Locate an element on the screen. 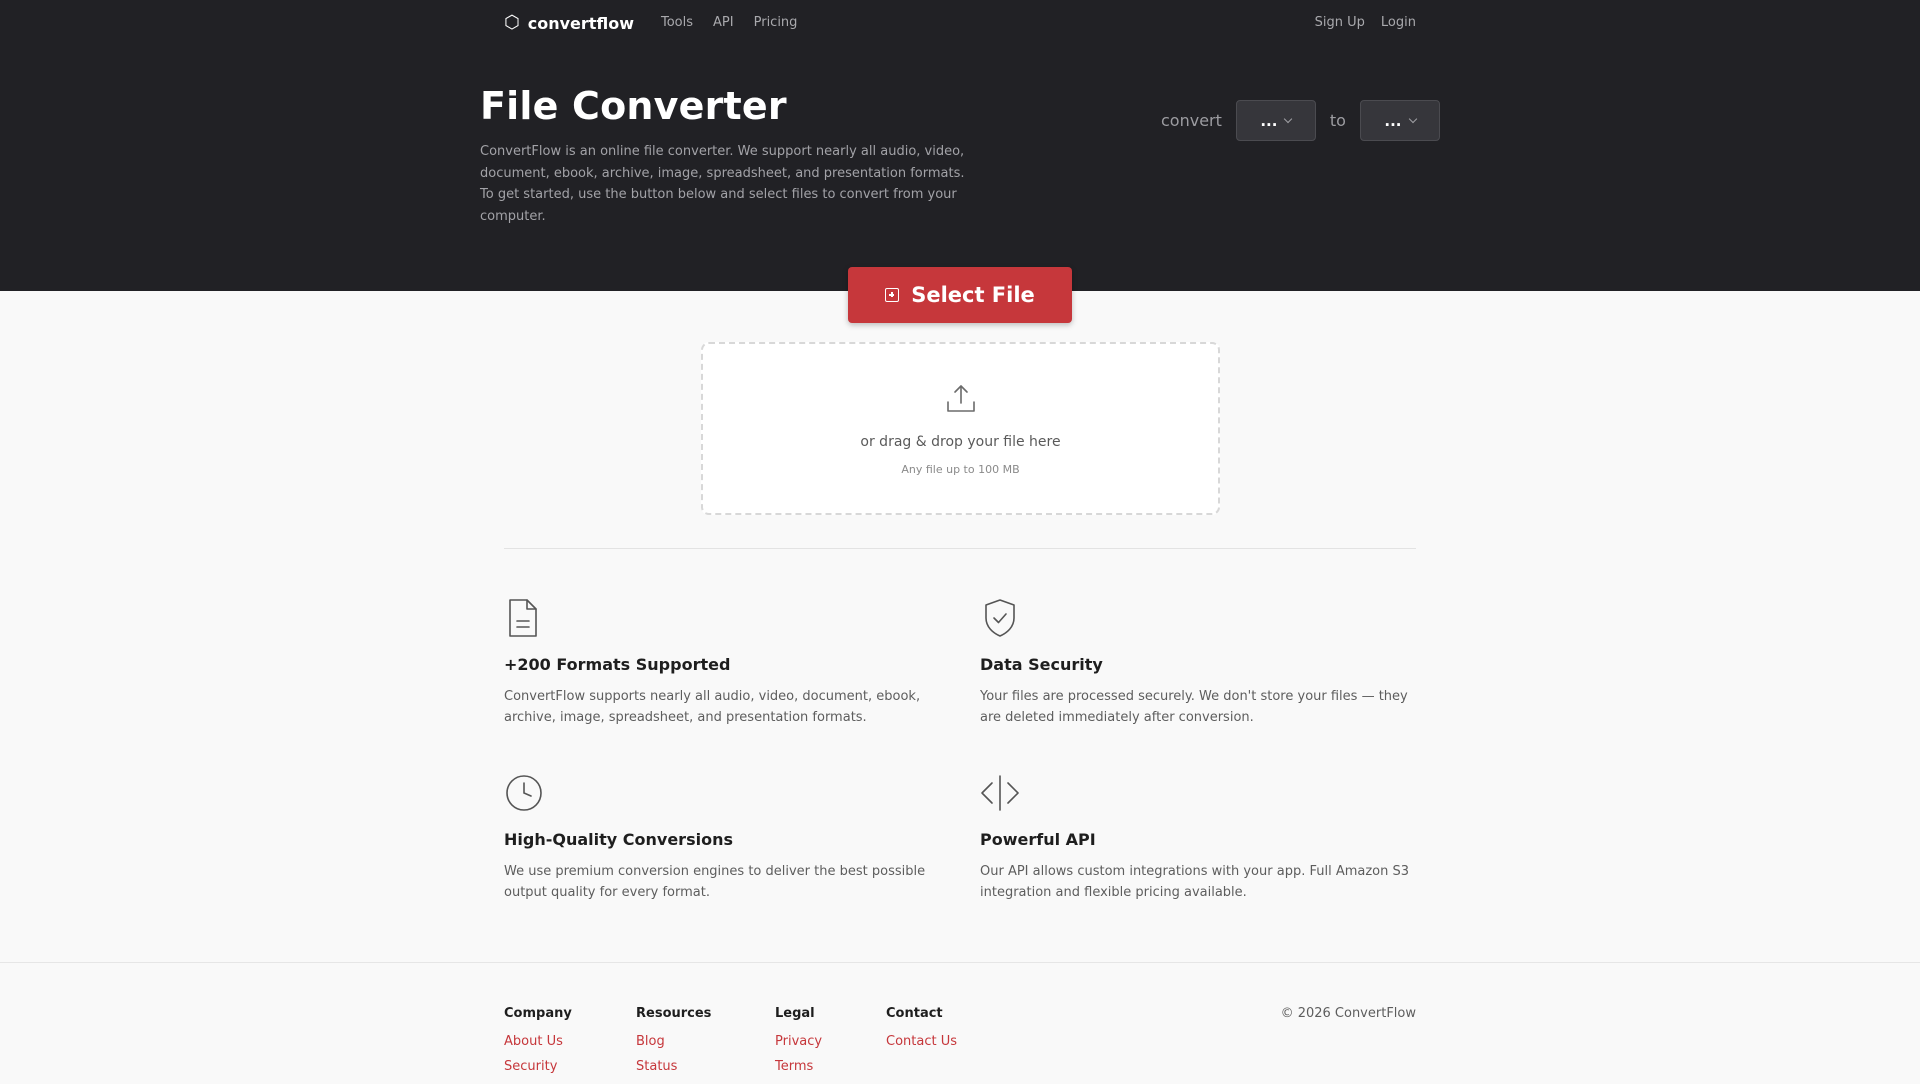 The width and height of the screenshot is (1920, 1084). shield-check-icon is located at coordinates (1000, 618).